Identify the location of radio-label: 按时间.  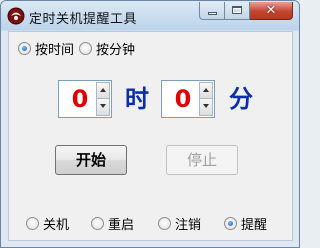
(55, 50).